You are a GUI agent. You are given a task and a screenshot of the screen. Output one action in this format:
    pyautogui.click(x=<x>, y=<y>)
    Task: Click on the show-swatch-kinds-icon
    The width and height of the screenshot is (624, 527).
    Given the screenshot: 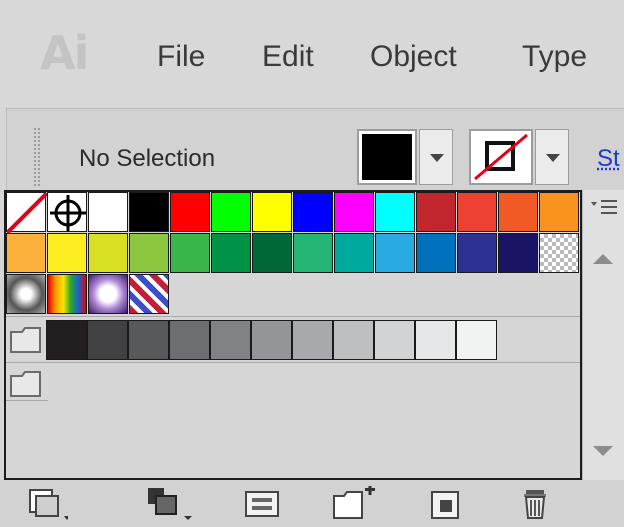 What is the action you would take?
    pyautogui.click(x=169, y=504)
    